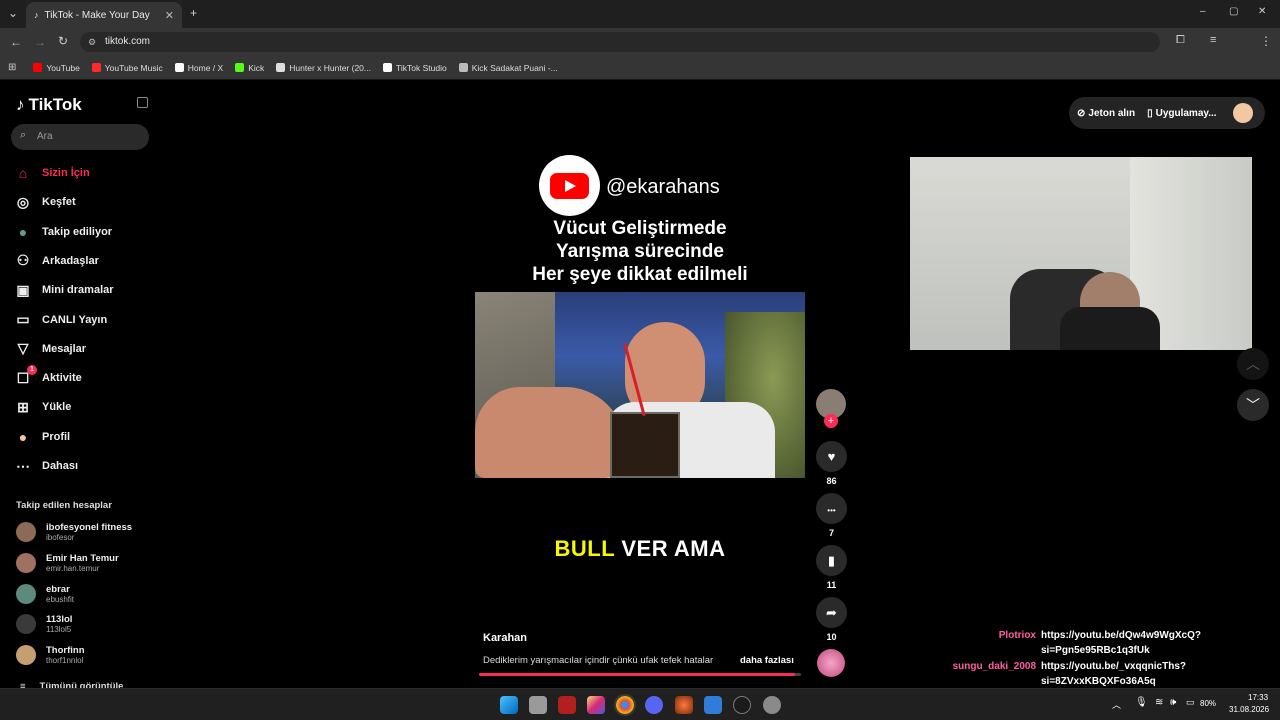 The image size is (1280, 720). Describe the element at coordinates (104, 15) in the screenshot. I see `browser-tab: ♪ TikTok - Make Your Day ✕` at that location.